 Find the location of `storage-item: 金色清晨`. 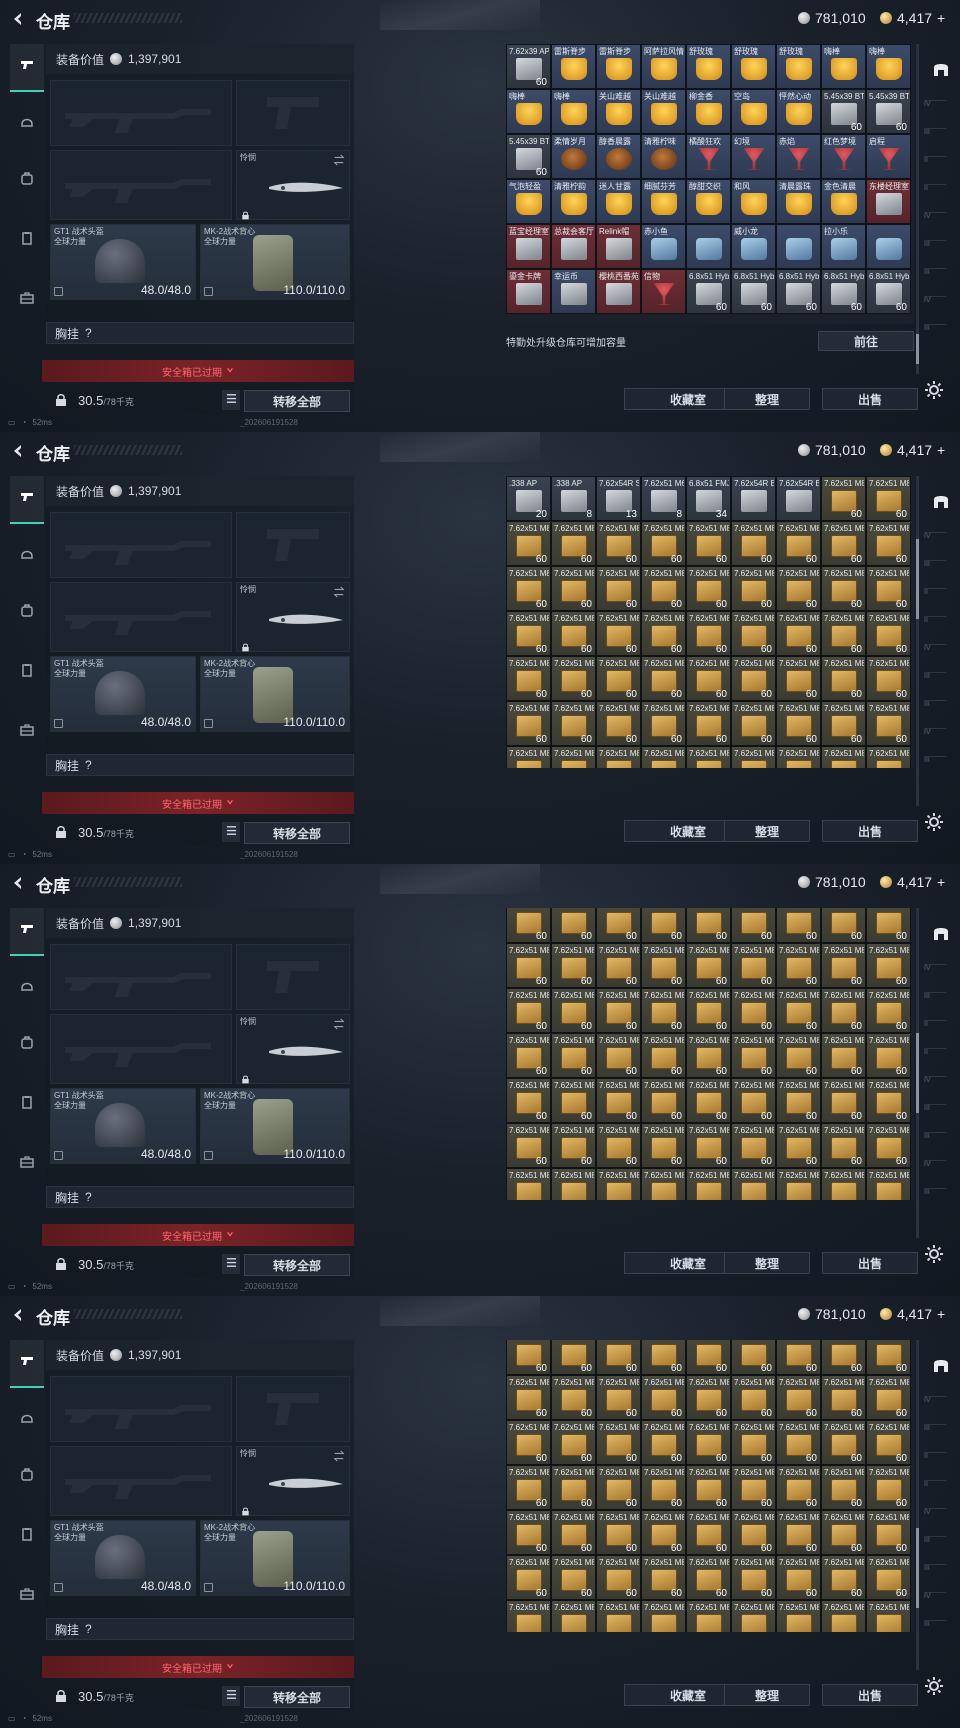

storage-item: 金色清晨 is located at coordinates (843, 201).